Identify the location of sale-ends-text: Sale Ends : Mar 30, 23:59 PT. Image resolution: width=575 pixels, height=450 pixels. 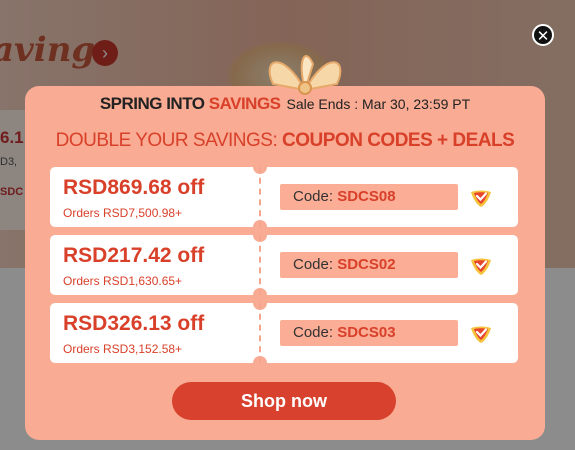
(378, 104).